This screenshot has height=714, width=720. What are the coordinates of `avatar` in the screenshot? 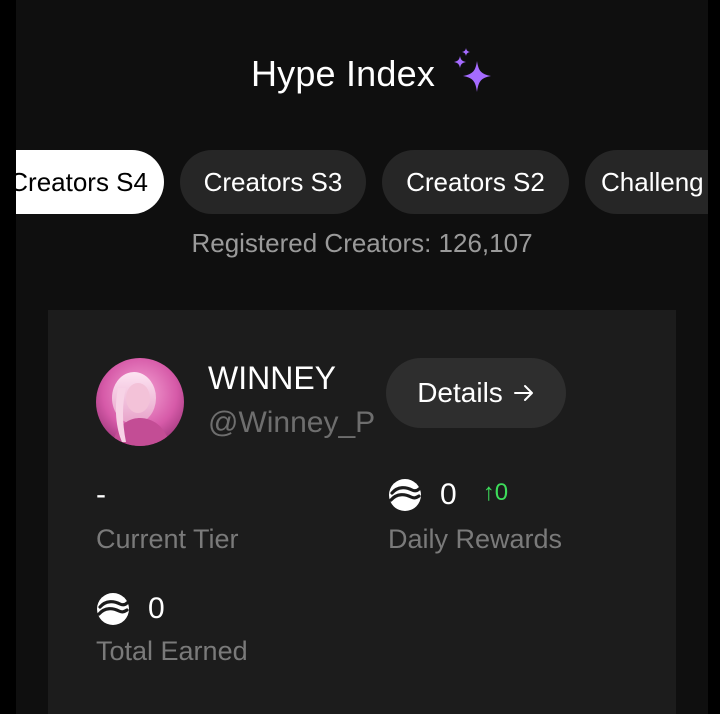 It's located at (140, 402).